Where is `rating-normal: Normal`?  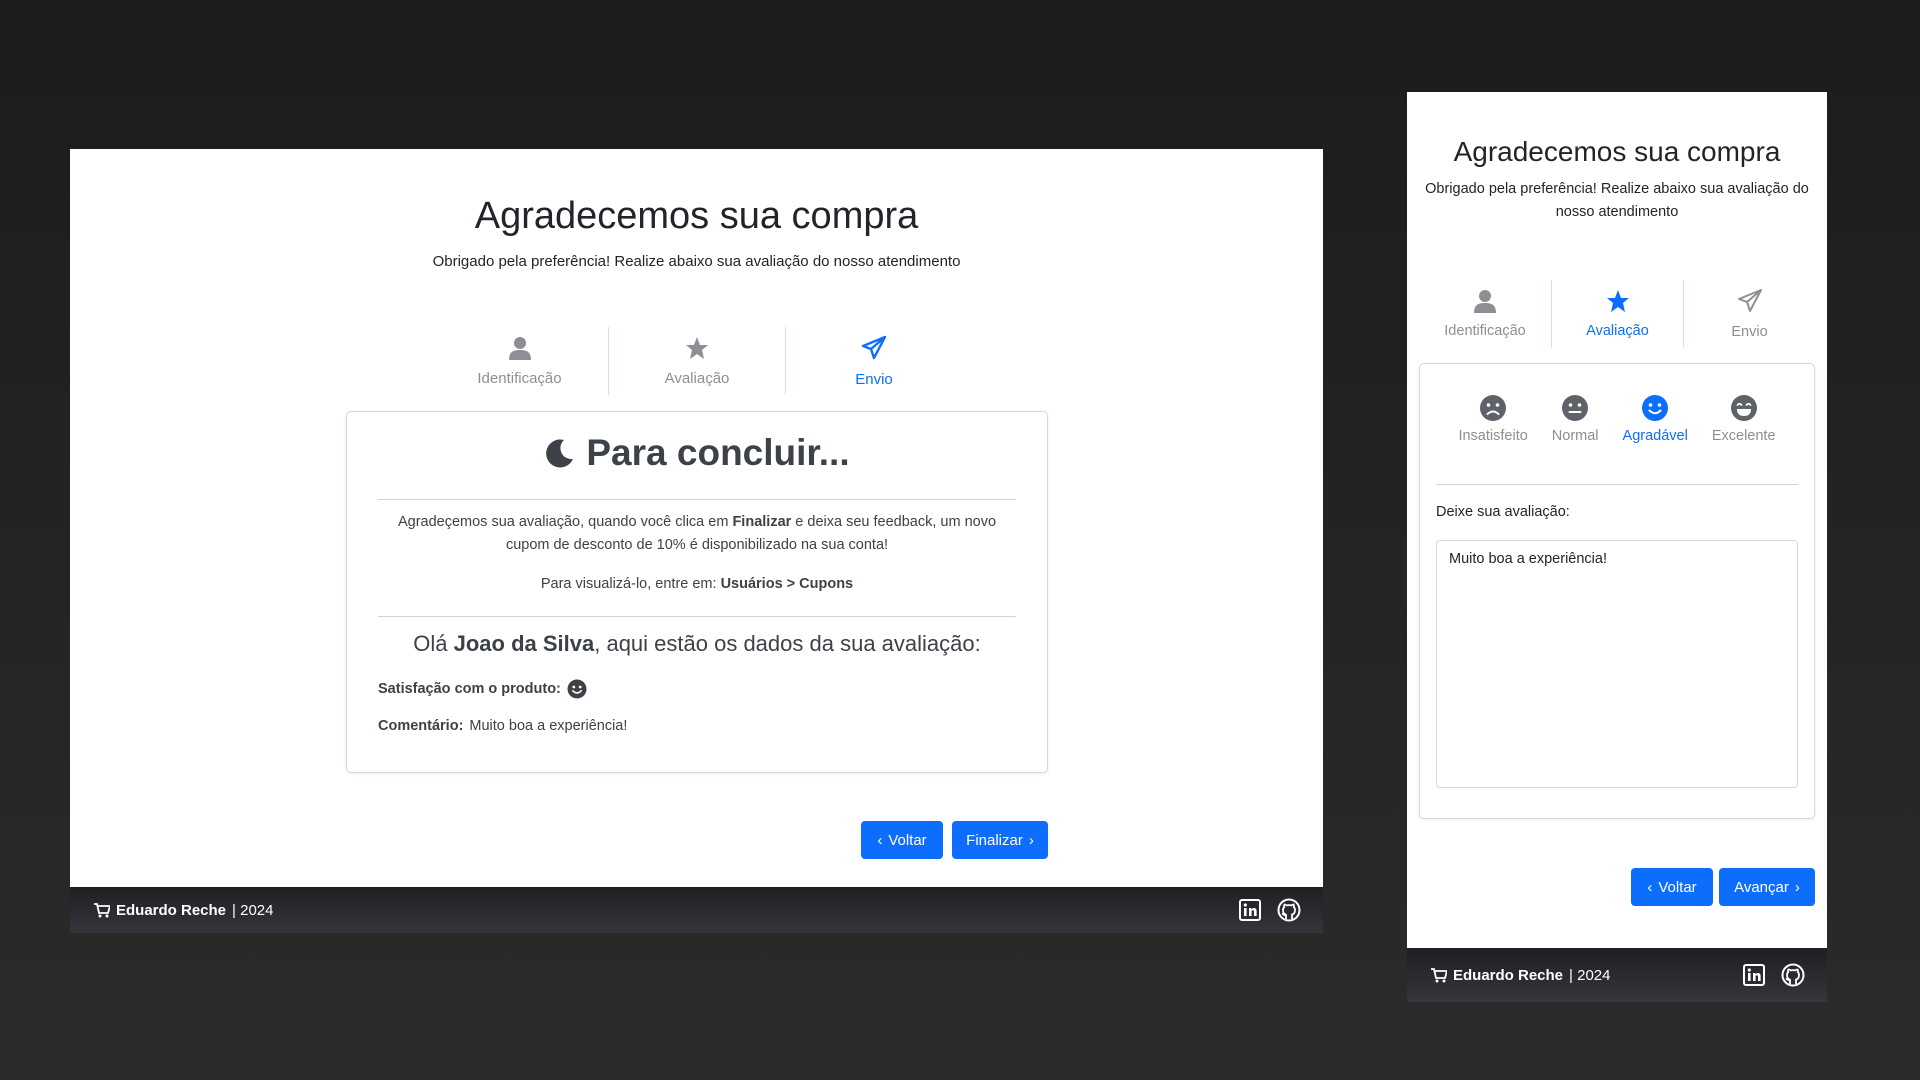
rating-normal: Normal is located at coordinates (1575, 419).